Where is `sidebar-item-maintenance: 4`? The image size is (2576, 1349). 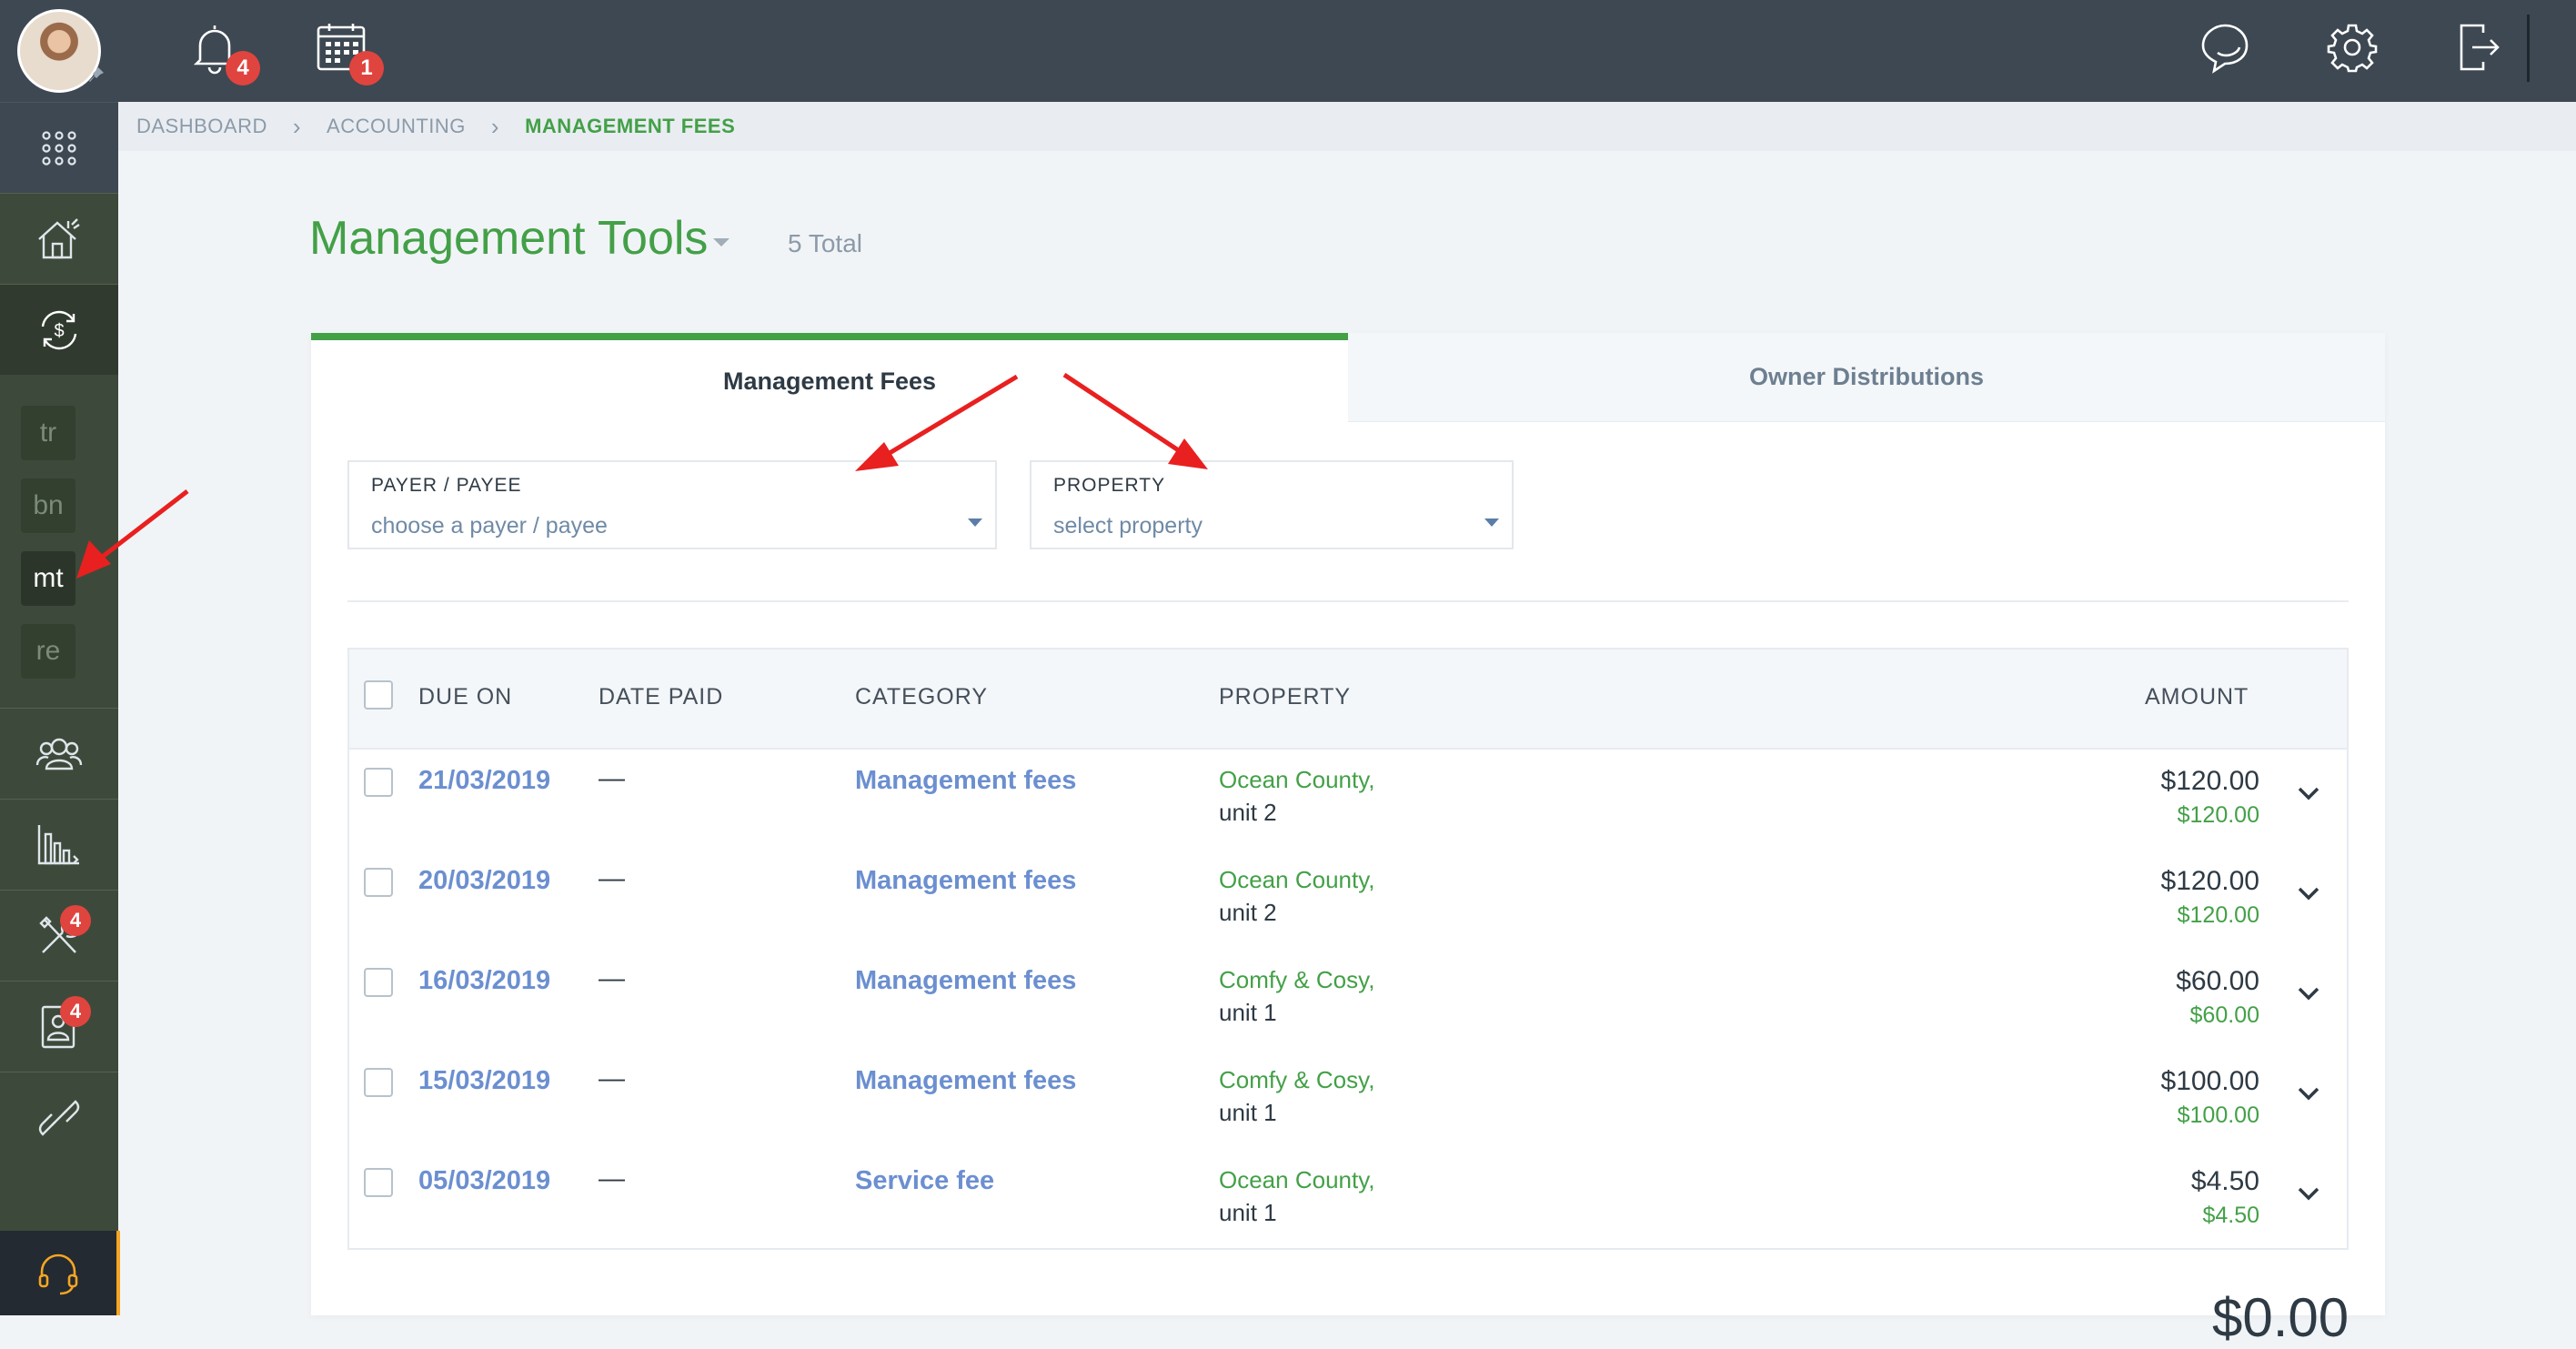
sidebar-item-maintenance: 4 is located at coordinates (59, 935).